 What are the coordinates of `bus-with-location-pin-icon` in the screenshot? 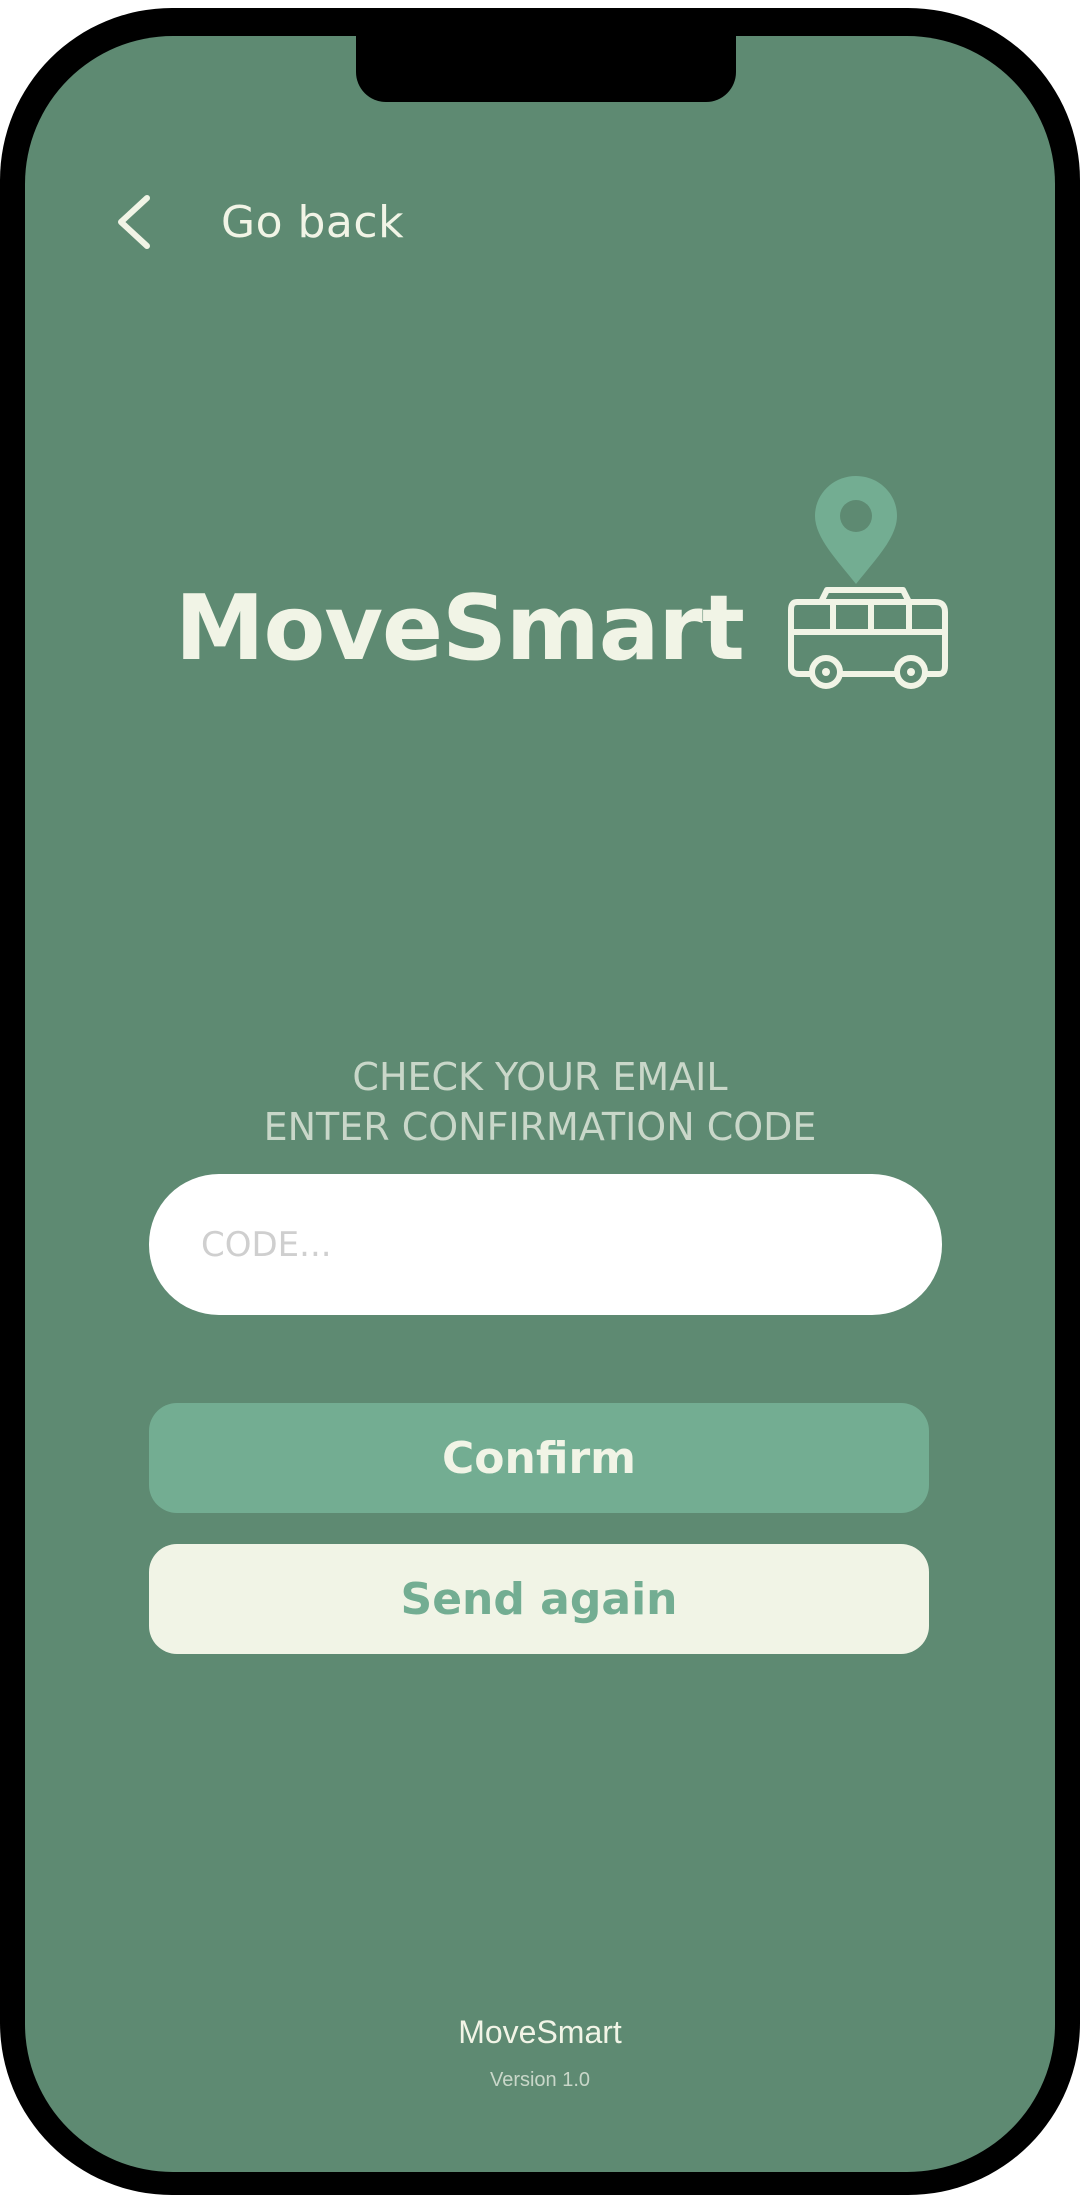 It's located at (858, 586).